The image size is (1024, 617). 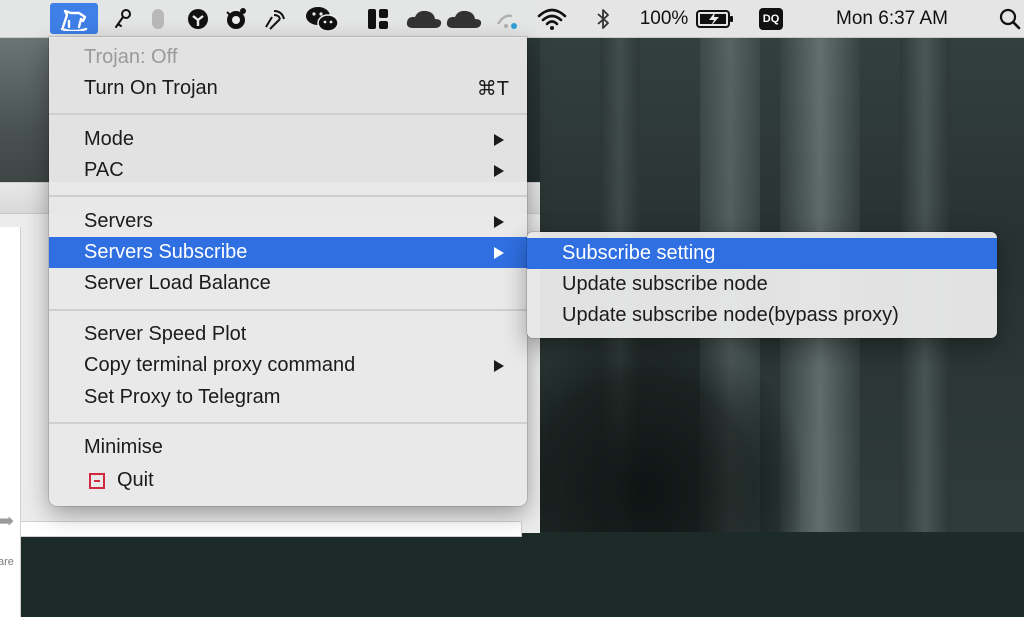 What do you see at coordinates (158, 18) in the screenshot?
I see `mouse-icon` at bounding box center [158, 18].